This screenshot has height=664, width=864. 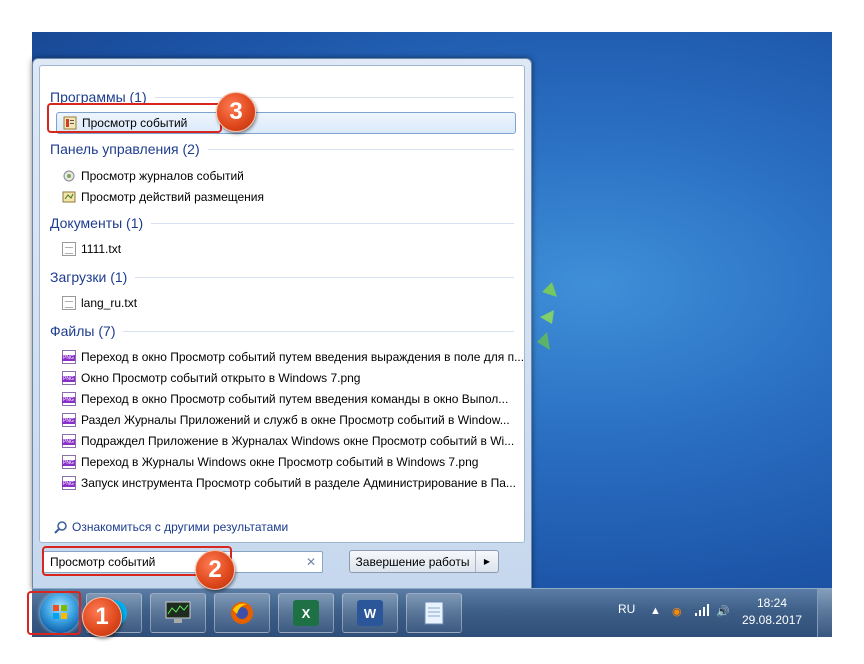 I want to click on annotation-number: 2, so click(x=215, y=569).